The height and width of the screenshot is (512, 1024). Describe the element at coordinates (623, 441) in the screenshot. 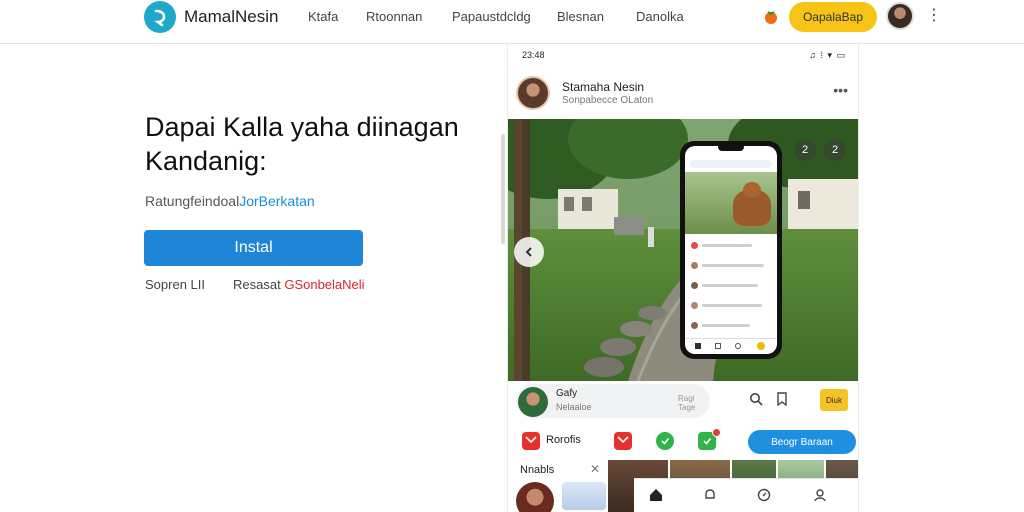

I see `mail-icon` at that location.